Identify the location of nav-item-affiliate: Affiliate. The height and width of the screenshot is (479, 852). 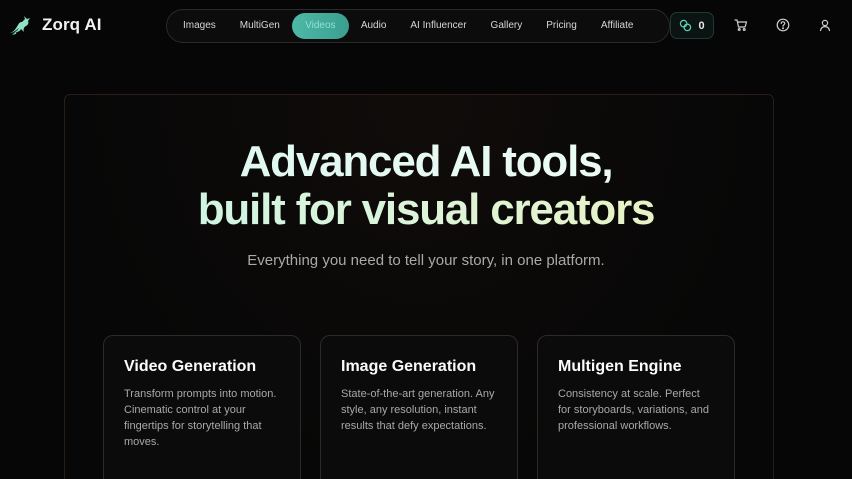
(617, 26).